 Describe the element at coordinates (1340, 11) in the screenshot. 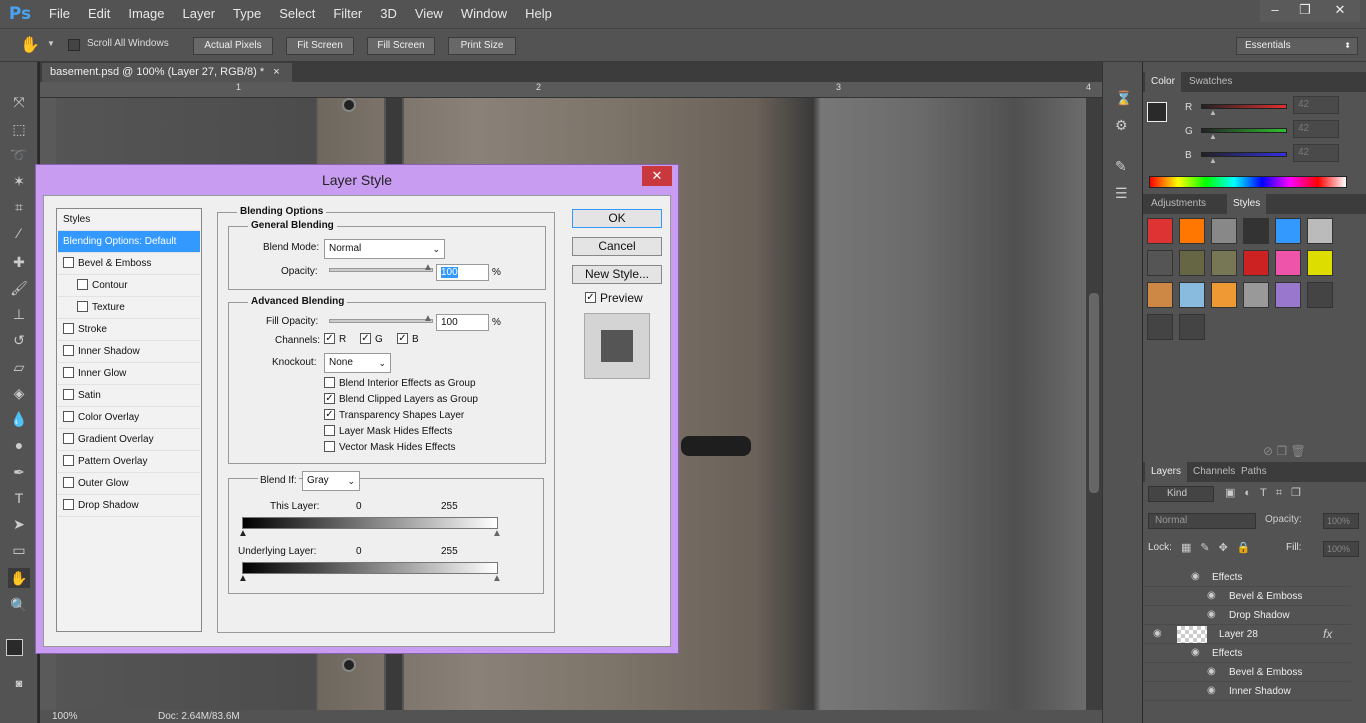

I see `window-close-button: ✕` at that location.